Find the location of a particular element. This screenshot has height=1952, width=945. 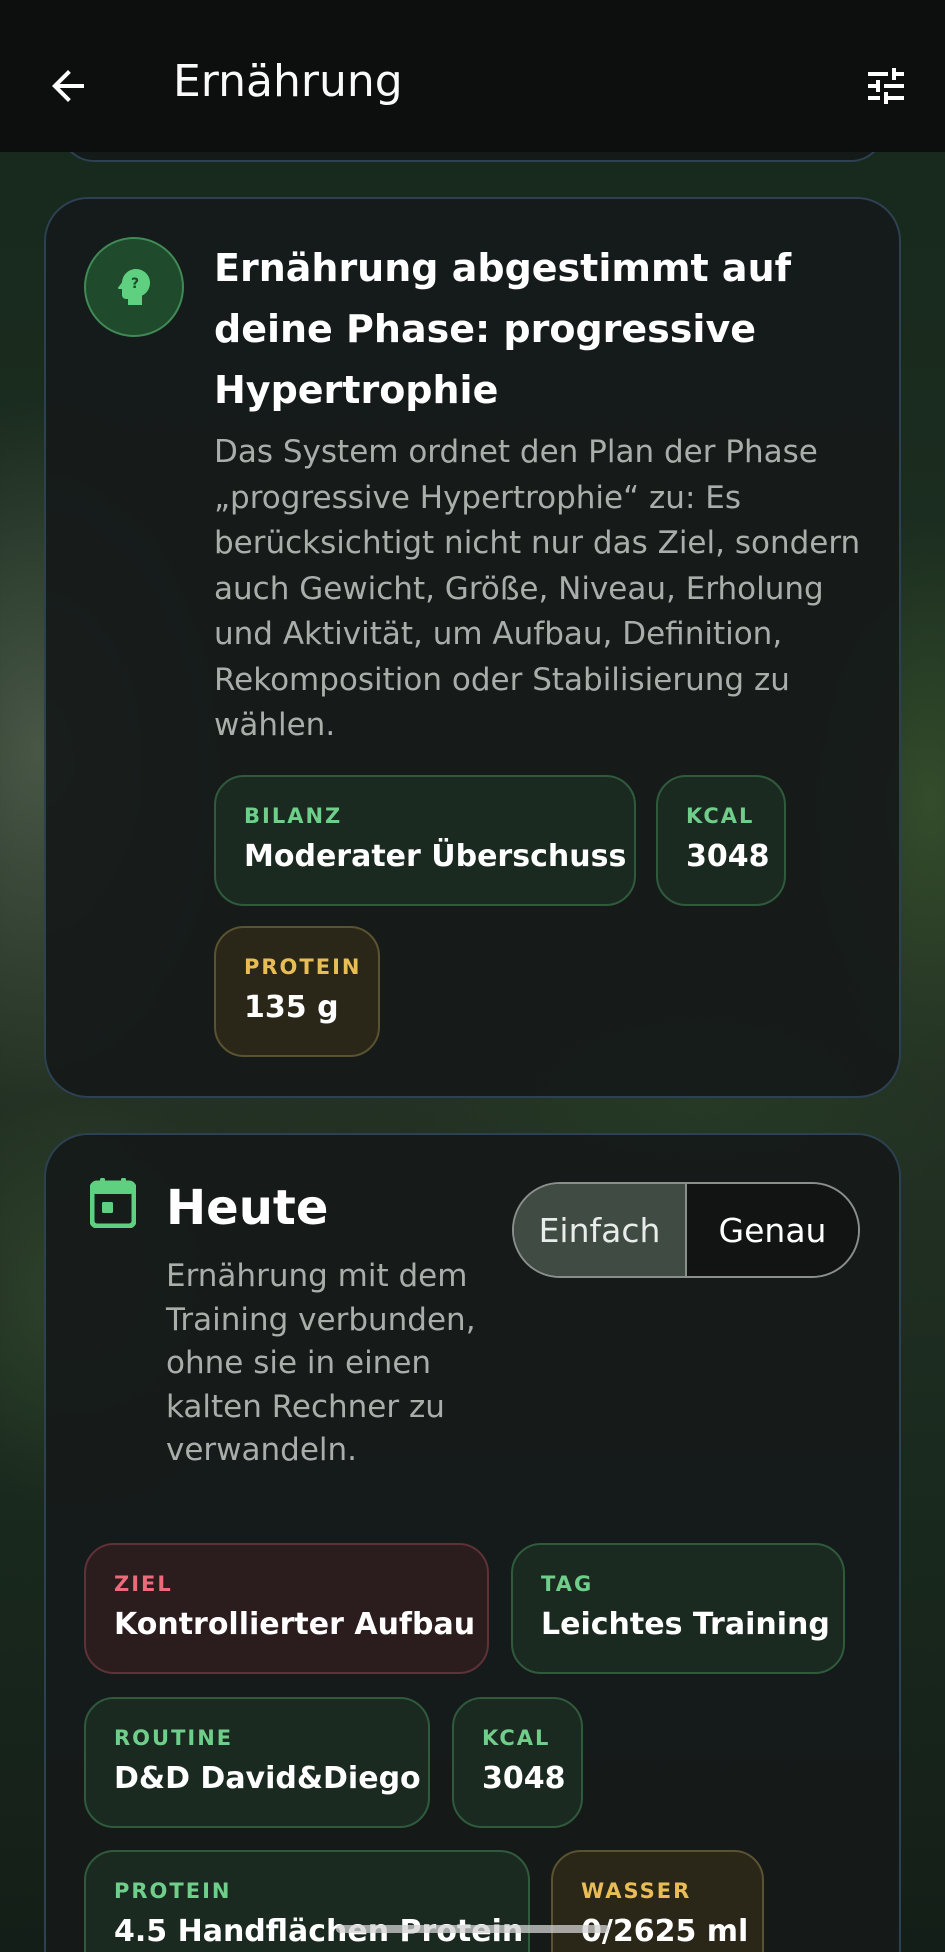

chip-kcal-today: KCAL 3048 is located at coordinates (517, 1762).